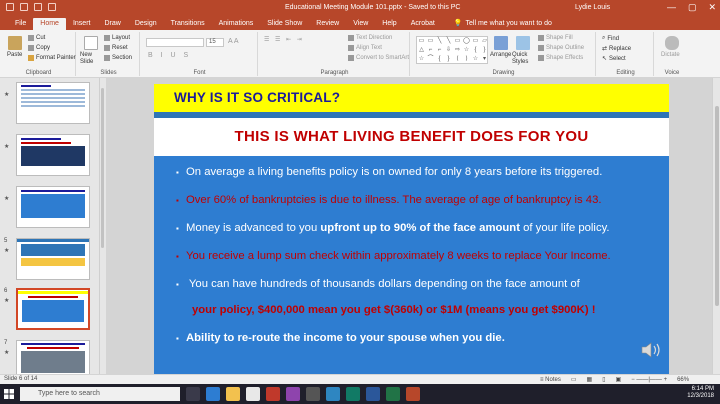  I want to click on shape-outline-button: Shape Outline, so click(561, 48).